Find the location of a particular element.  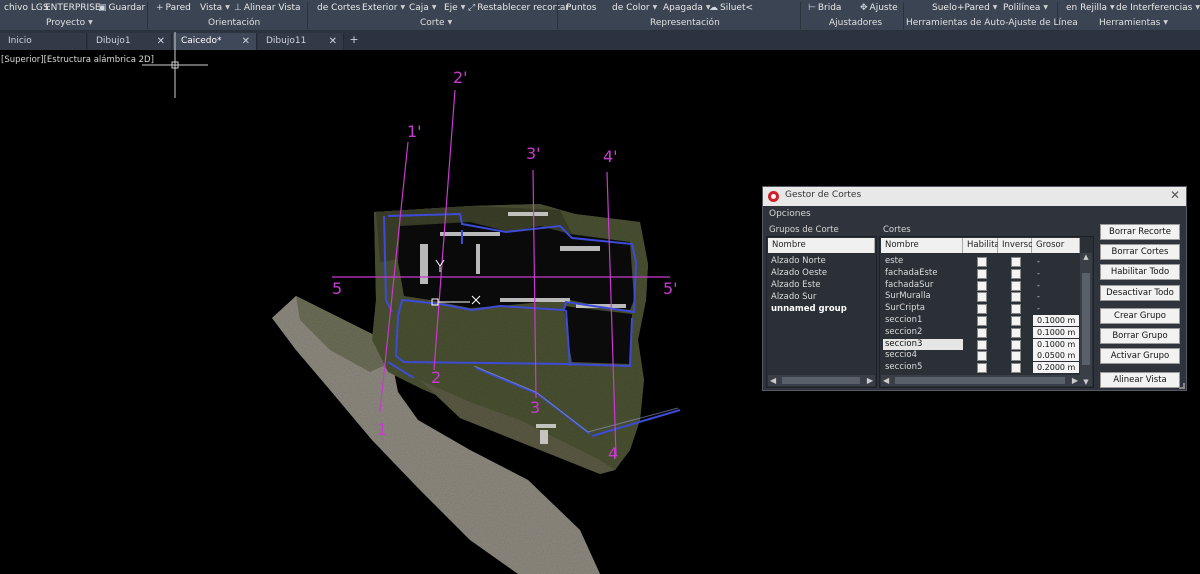

cut-name: seccion5 is located at coordinates (904, 367).